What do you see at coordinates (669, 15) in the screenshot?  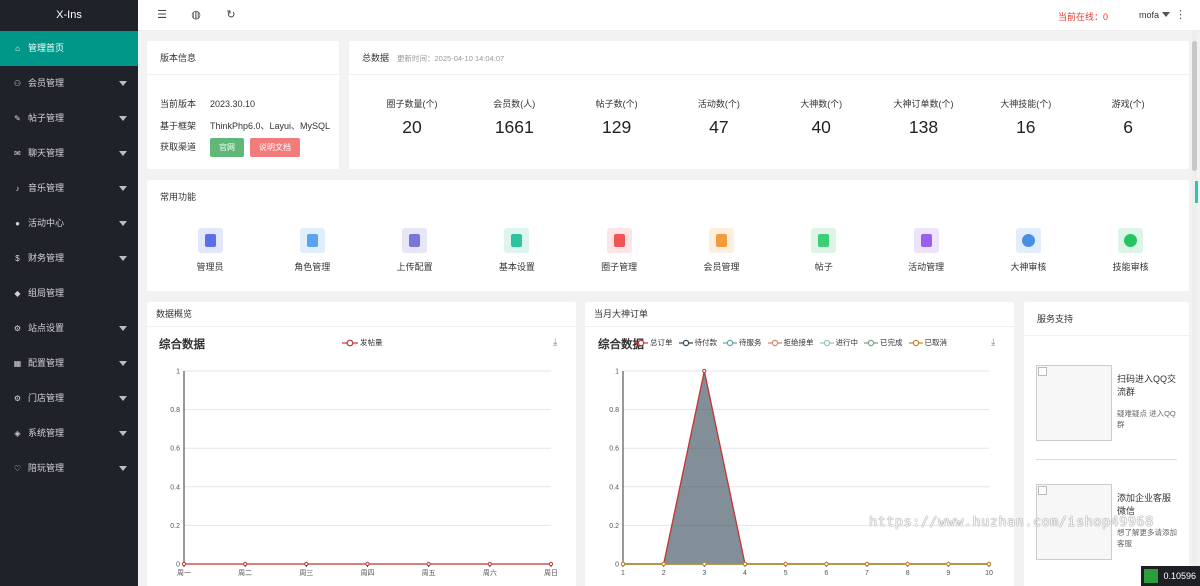 I see `top-header: ☰ ◍ ↻ 当前在线：0 mofa ⋮` at bounding box center [669, 15].